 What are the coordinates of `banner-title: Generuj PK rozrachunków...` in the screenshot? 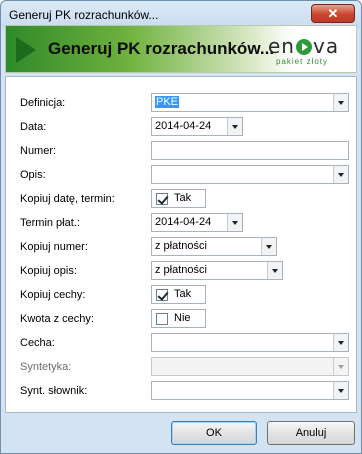 It's located at (161, 48).